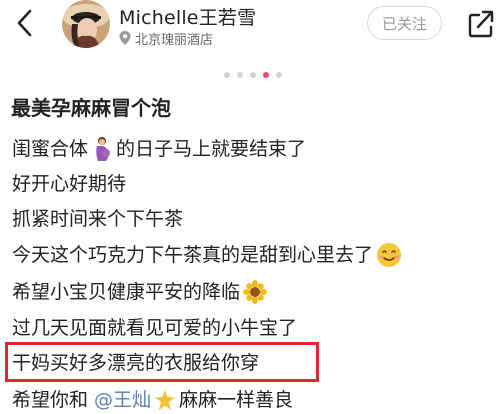 This screenshot has height=414, width=499. What do you see at coordinates (162, 362) in the screenshot?
I see `highlight-box` at bounding box center [162, 362].